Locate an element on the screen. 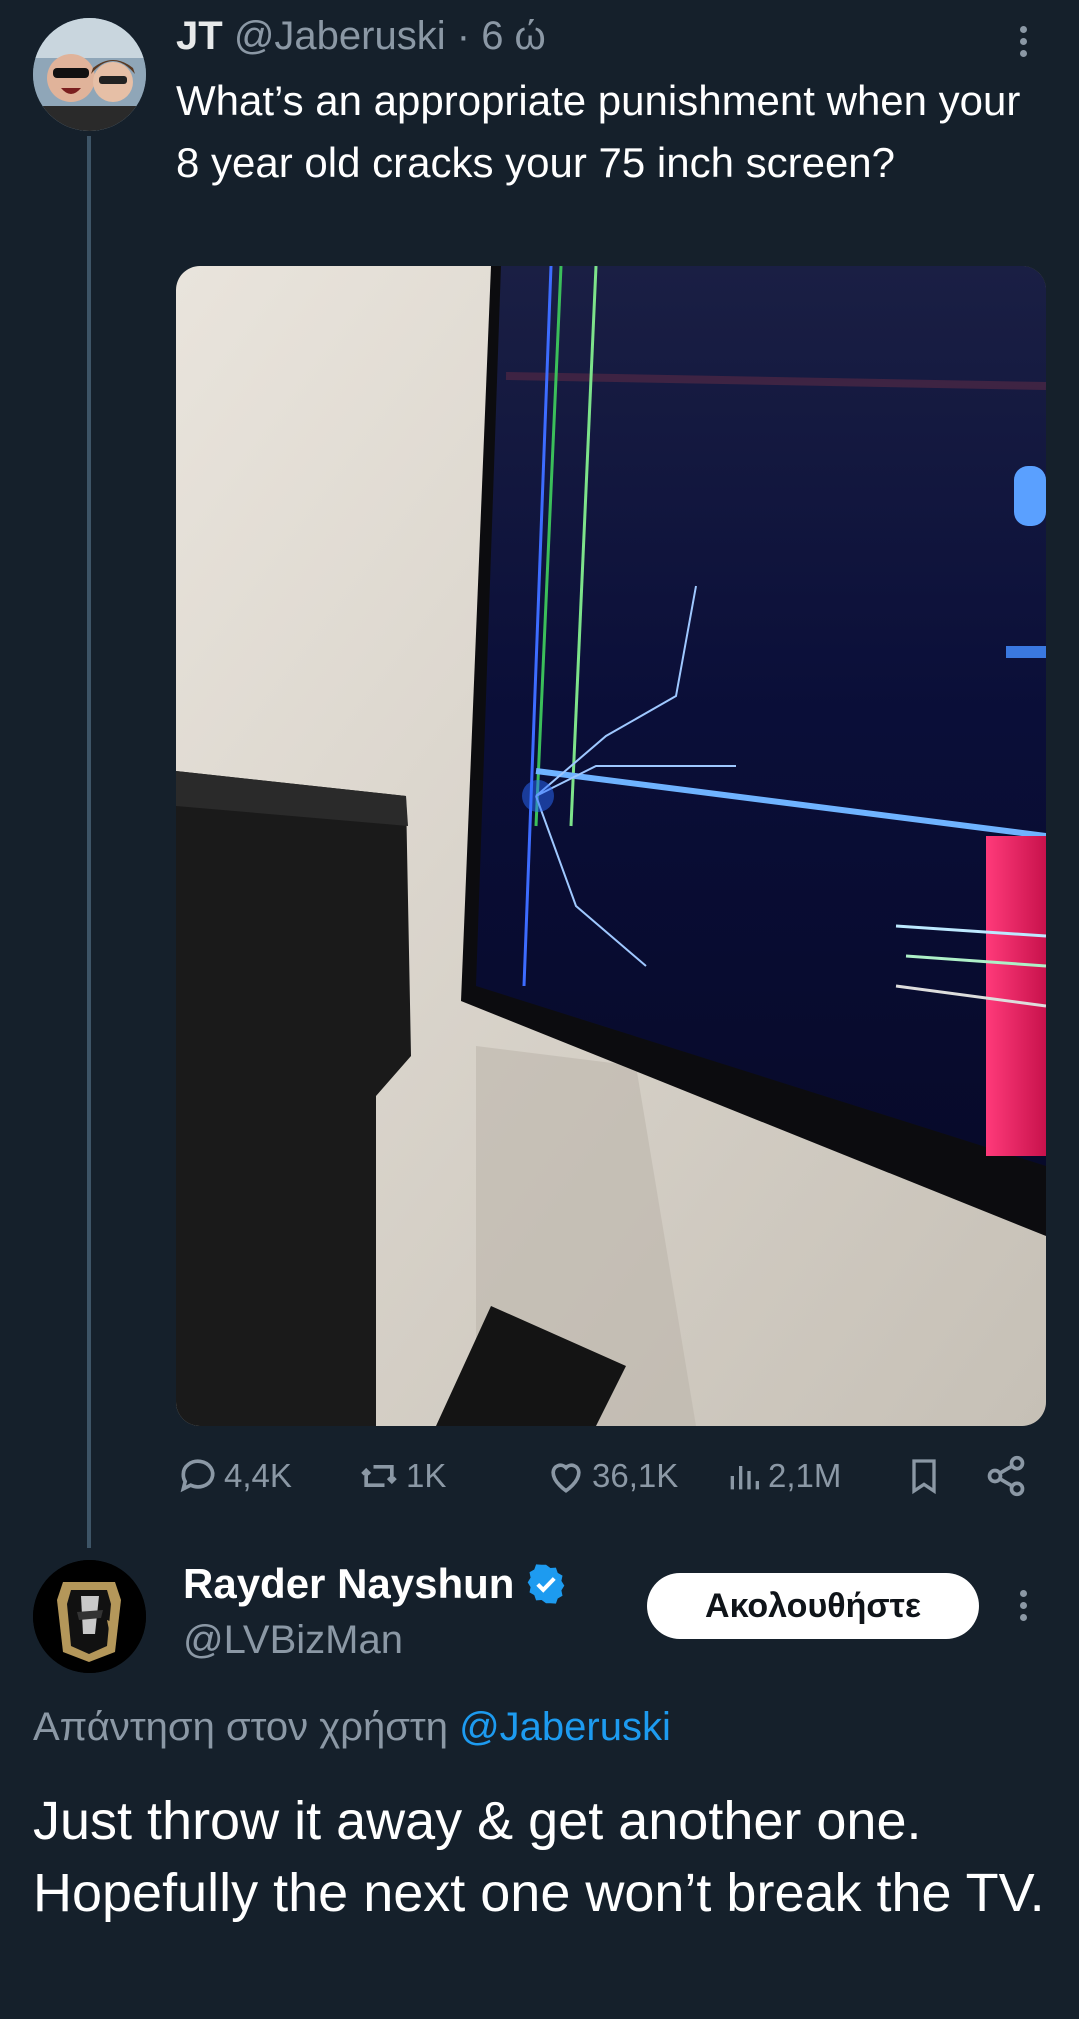 This screenshot has width=1079, height=2019. avatar-rayder-nayshun is located at coordinates (89, 1616).